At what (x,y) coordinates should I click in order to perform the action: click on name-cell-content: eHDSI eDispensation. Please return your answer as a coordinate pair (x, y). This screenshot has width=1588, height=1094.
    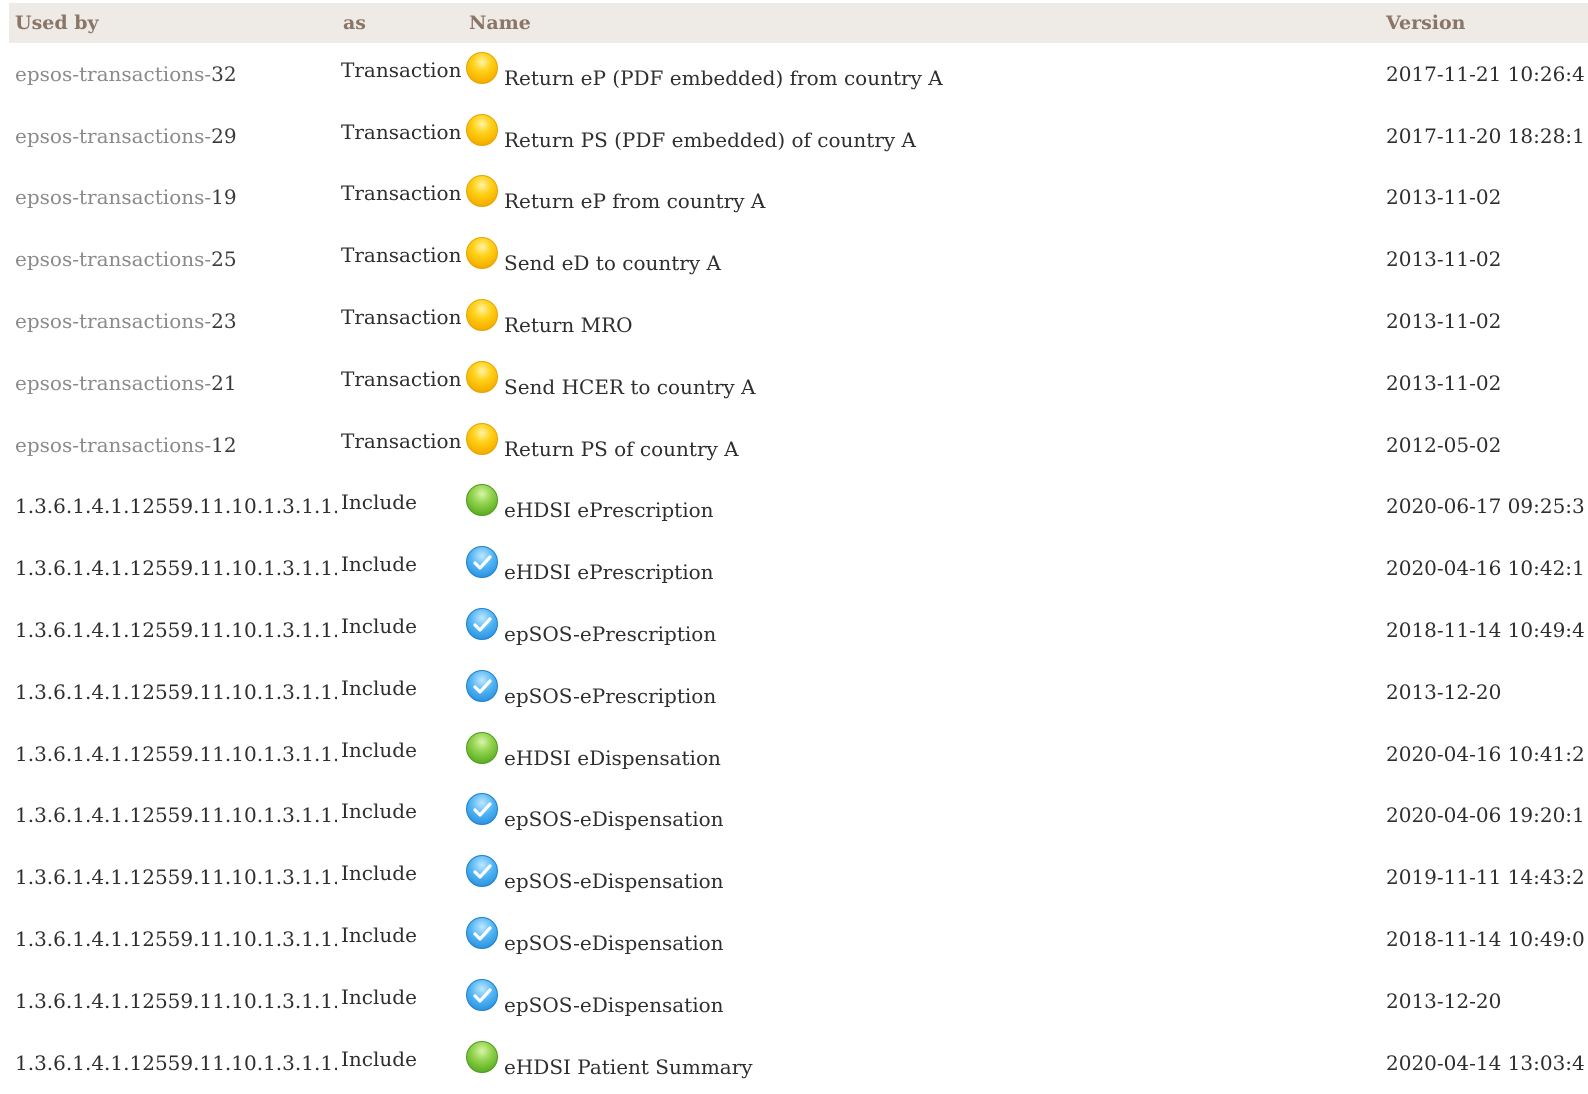
    Looking at the image, I should click on (923, 750).